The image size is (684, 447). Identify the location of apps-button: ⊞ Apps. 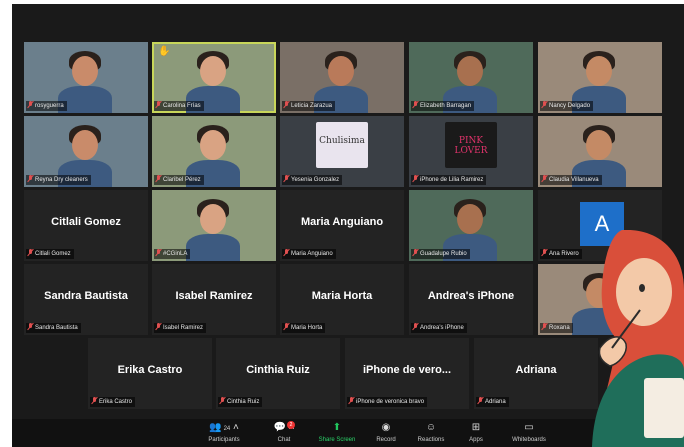
(476, 432).